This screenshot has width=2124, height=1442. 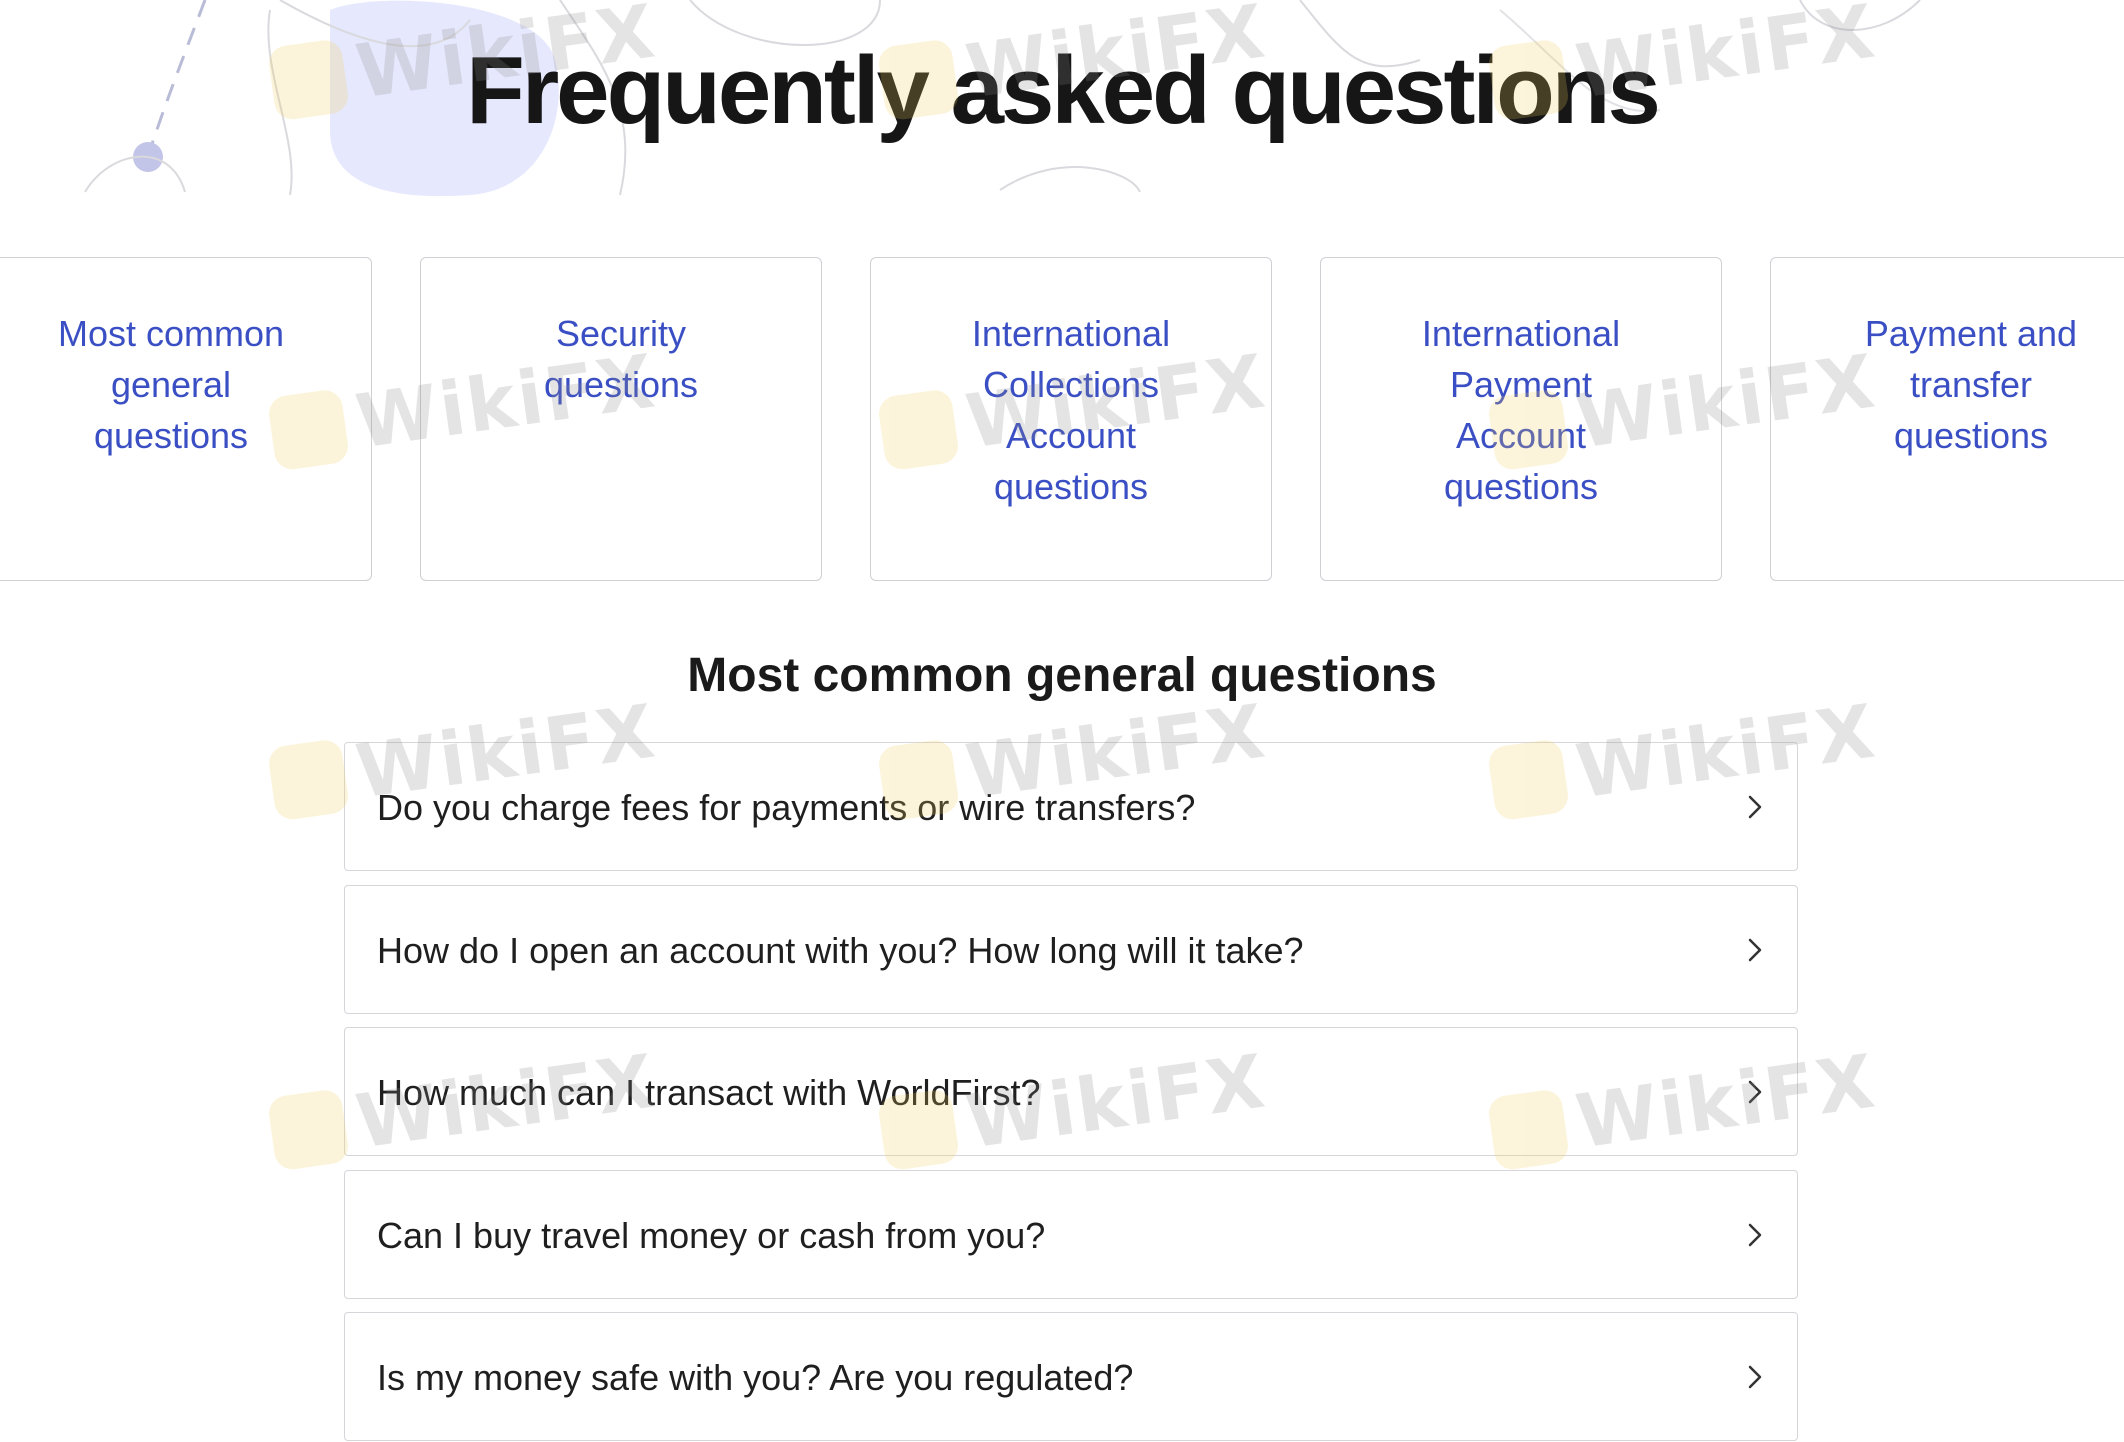 I want to click on category-label: International Payment Account questions, so click(x=1521, y=410).